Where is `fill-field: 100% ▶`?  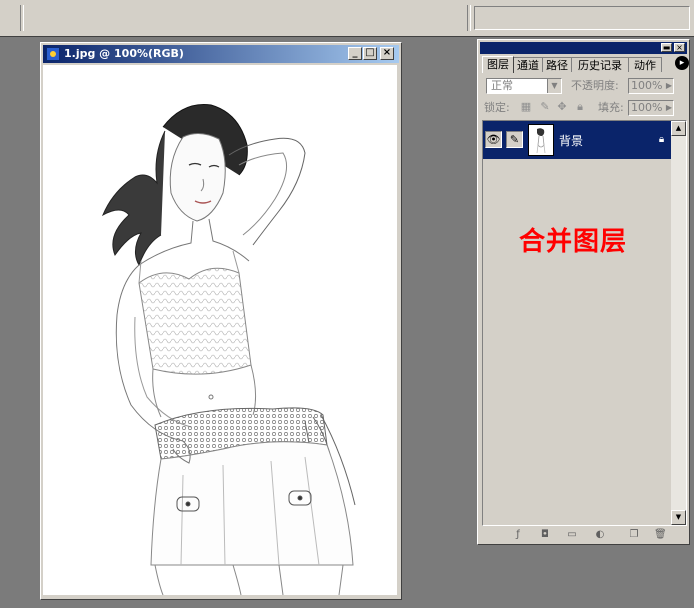
fill-field: 100% ▶ is located at coordinates (651, 108).